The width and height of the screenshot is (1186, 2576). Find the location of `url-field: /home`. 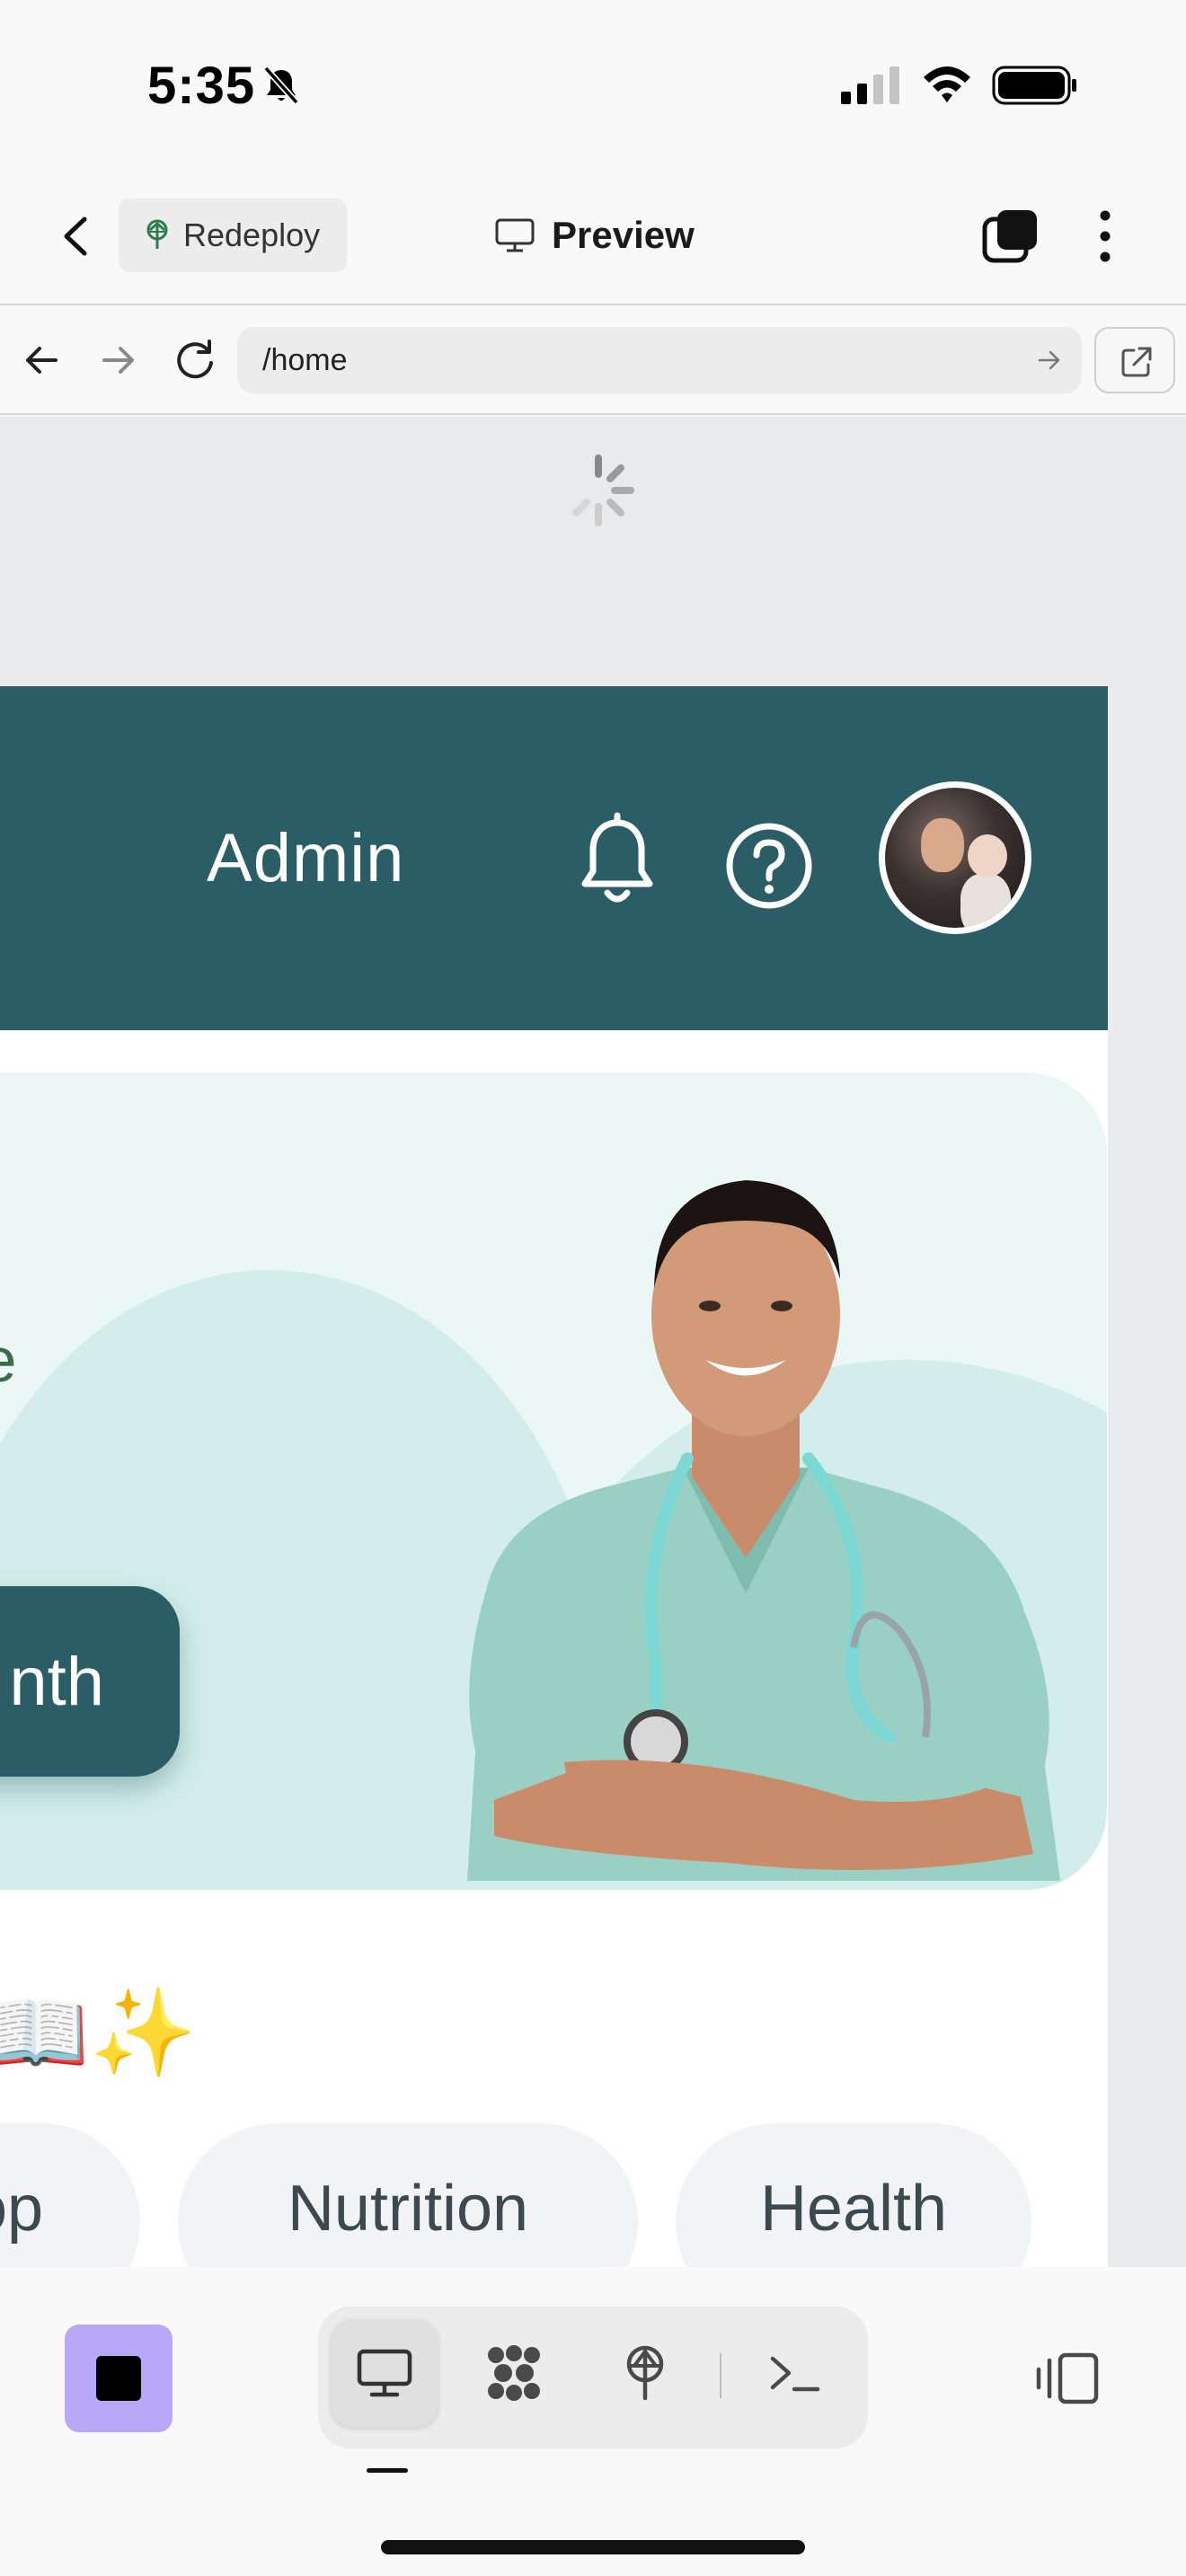

url-field: /home is located at coordinates (659, 360).